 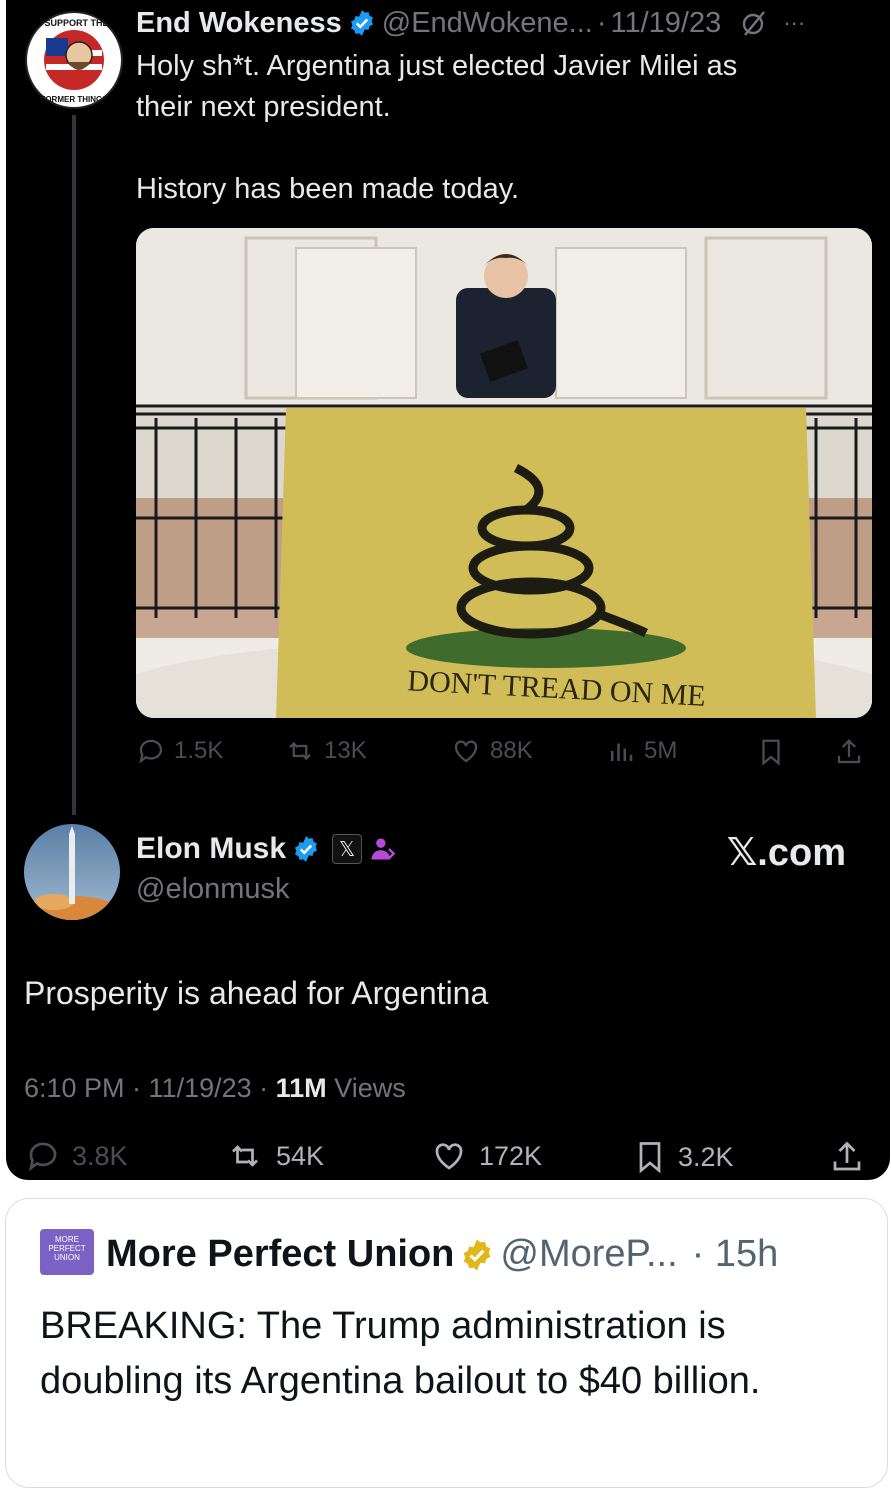 I want to click on reply-count: 1.5K, so click(x=199, y=750).